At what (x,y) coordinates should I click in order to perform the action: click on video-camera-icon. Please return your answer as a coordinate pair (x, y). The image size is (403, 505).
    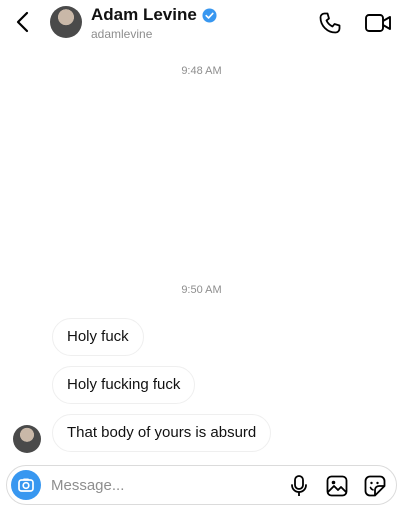
    Looking at the image, I should click on (378, 23).